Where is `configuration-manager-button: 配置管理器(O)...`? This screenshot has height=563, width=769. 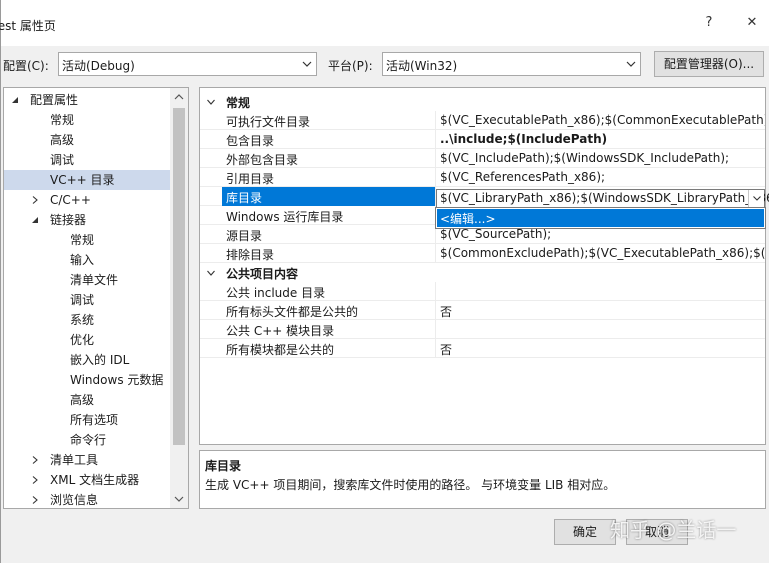 configuration-manager-button: 配置管理器(O)... is located at coordinates (709, 64).